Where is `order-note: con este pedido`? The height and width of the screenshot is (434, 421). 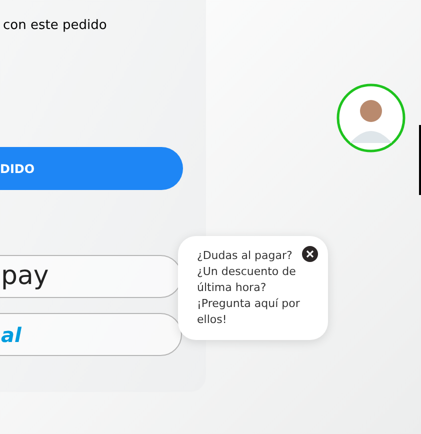 order-note: con este pedido is located at coordinates (55, 26).